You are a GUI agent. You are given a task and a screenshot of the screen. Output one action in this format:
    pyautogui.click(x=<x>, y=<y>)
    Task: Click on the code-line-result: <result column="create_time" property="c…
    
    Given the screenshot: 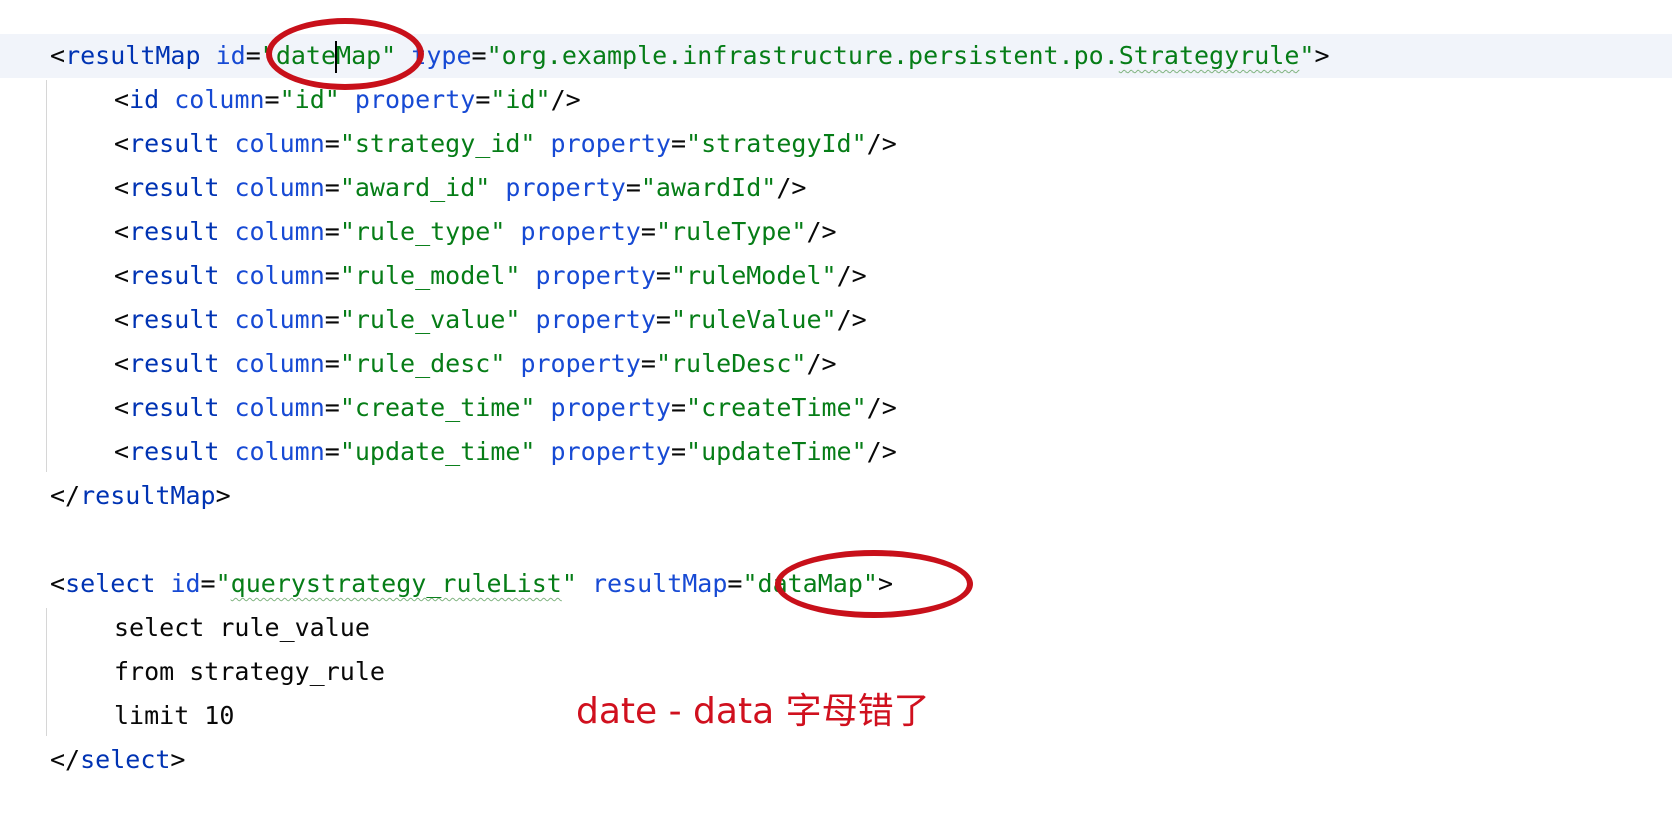 What is the action you would take?
    pyautogui.click(x=836, y=408)
    